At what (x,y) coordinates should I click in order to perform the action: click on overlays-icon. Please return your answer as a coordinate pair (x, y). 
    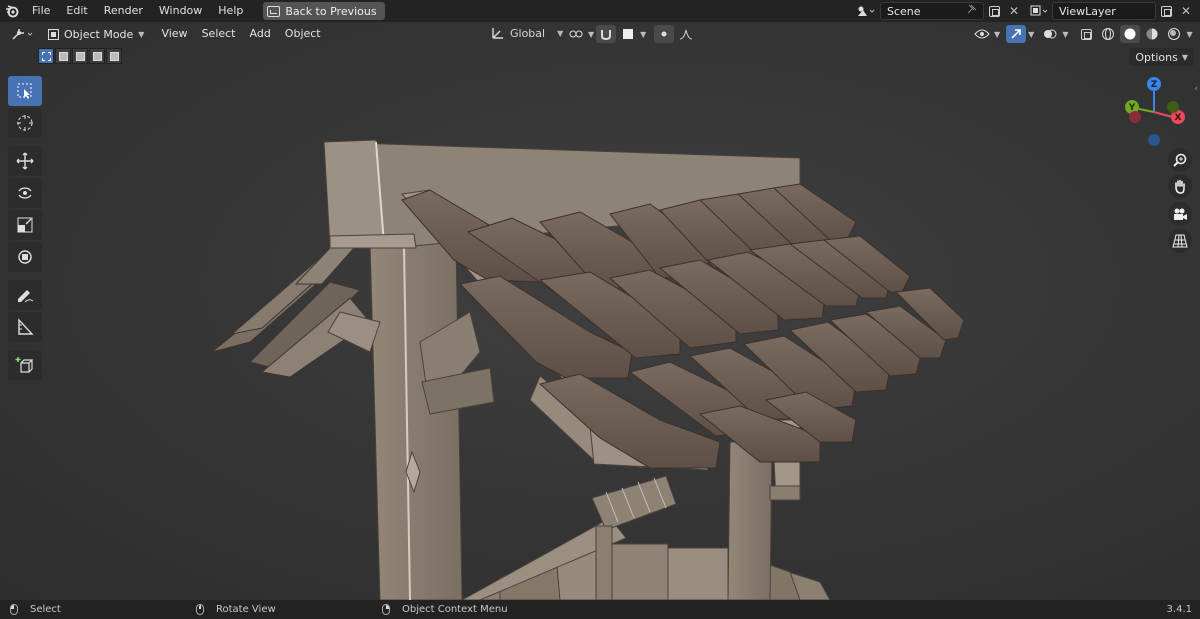
    Looking at the image, I should click on (1050, 34).